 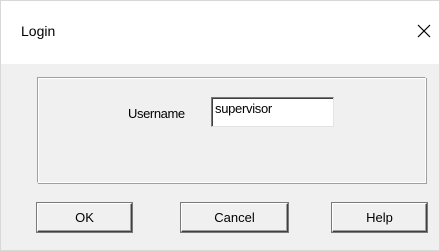 What do you see at coordinates (38, 31) in the screenshot?
I see `dialog-title: Login` at bounding box center [38, 31].